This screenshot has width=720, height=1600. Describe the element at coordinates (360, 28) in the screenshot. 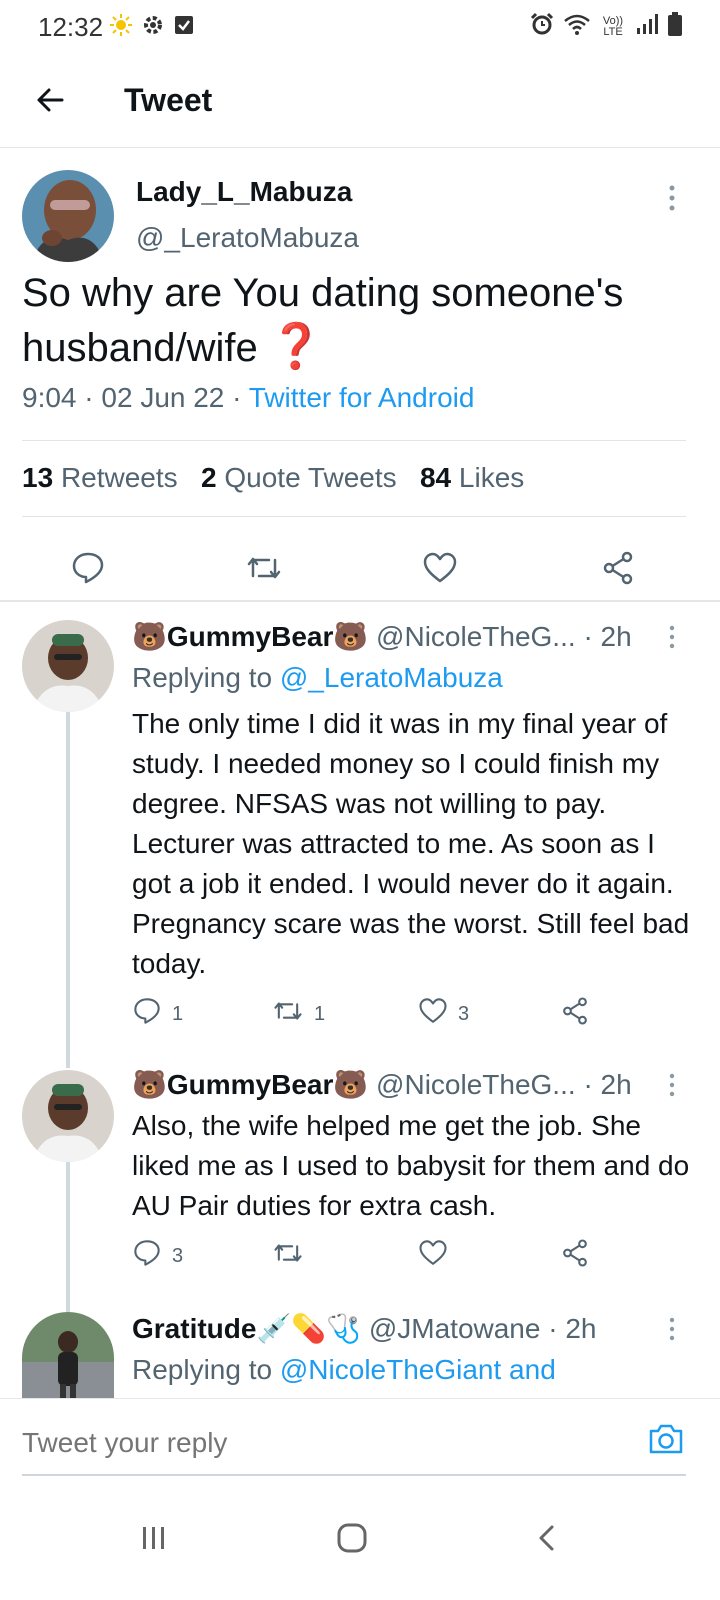

I see `status-bar: 12:32 Vo)) LTE` at that location.